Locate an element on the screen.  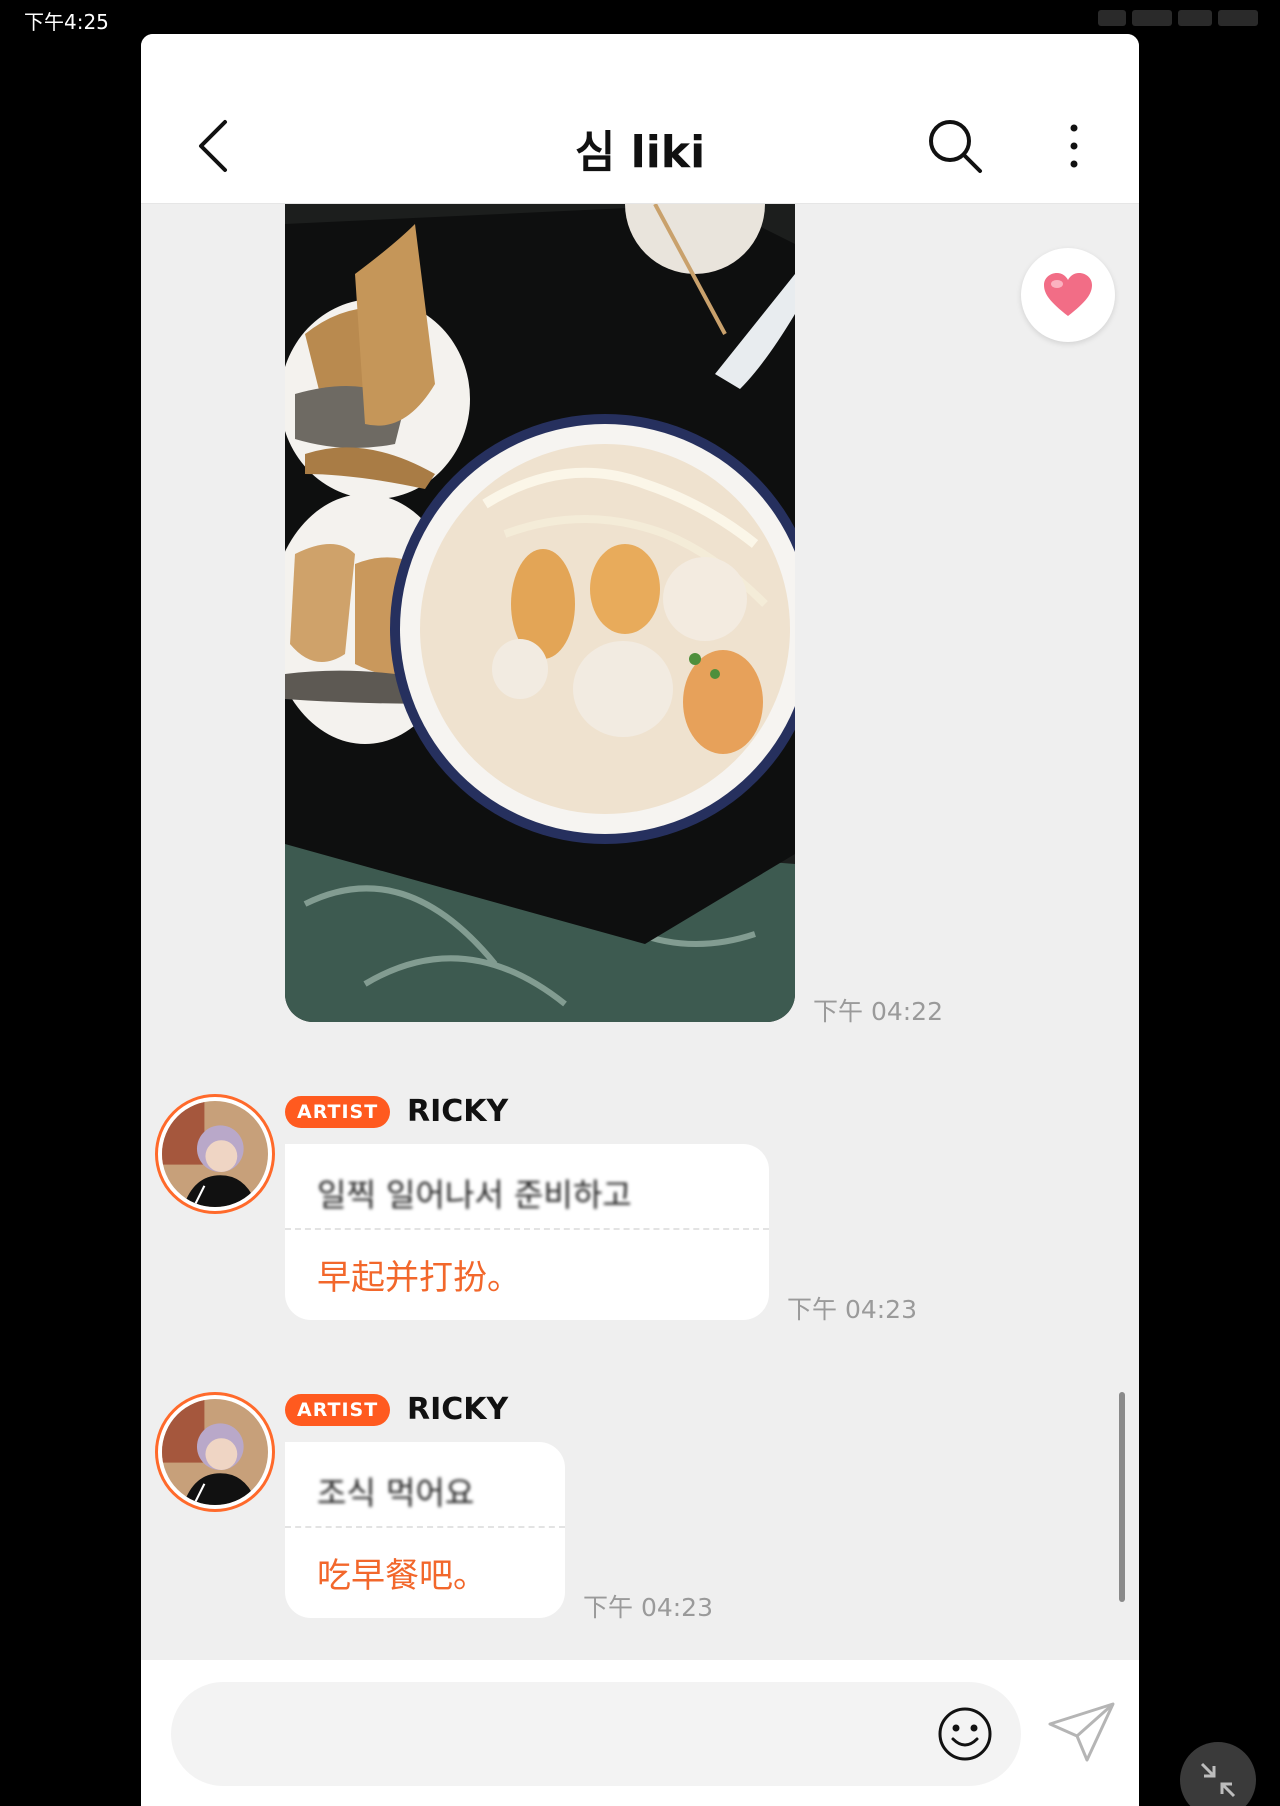
chat-header: 심 liki is located at coordinates (640, 119).